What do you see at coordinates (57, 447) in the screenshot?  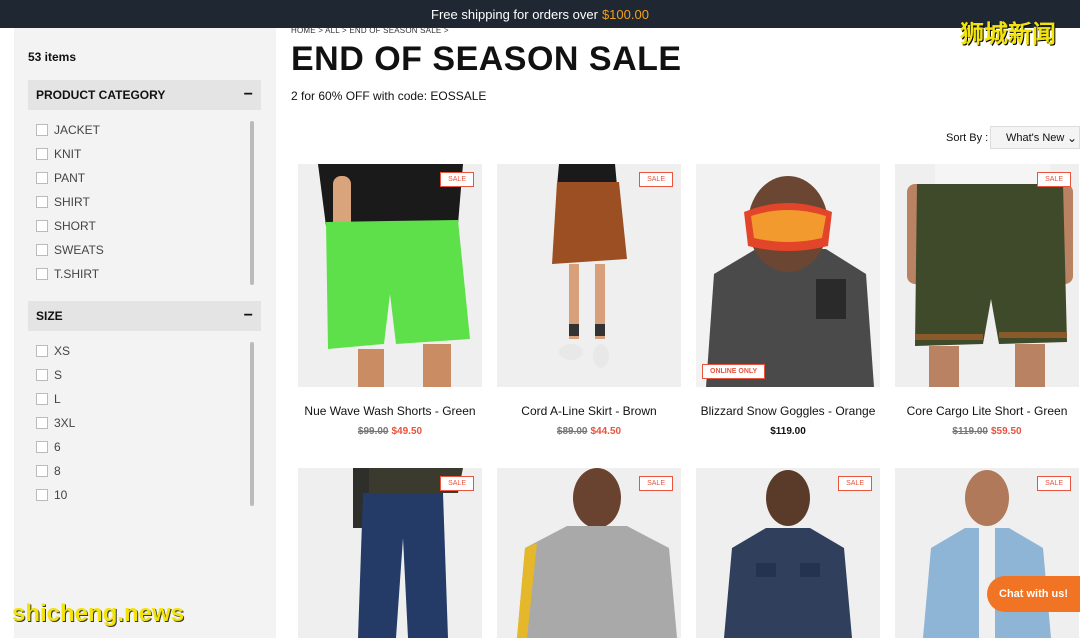 I see `option-label: 6` at bounding box center [57, 447].